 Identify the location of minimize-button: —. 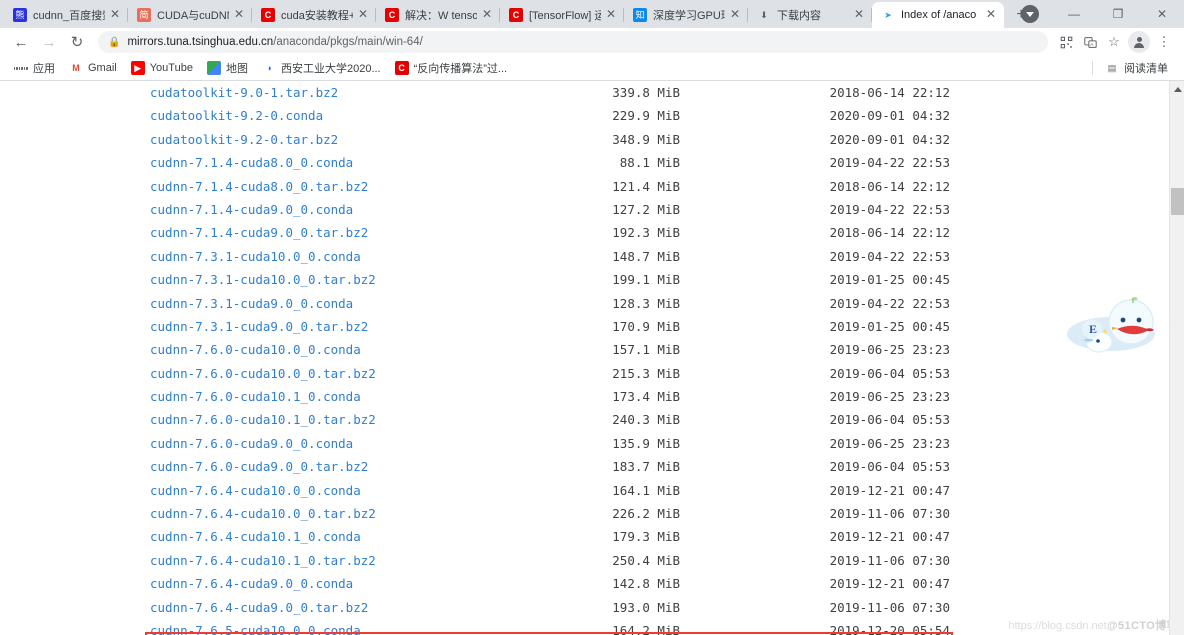
(1074, 14).